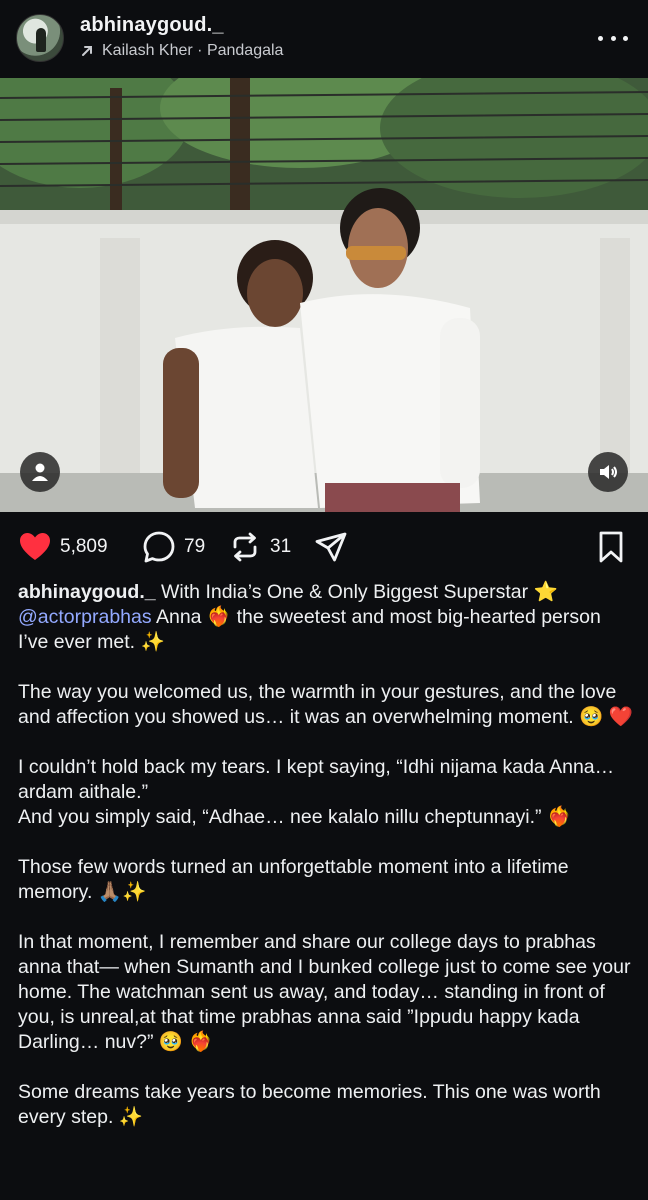 The height and width of the screenshot is (1200, 648). Describe the element at coordinates (245, 547) in the screenshot. I see `repost-icon` at that location.